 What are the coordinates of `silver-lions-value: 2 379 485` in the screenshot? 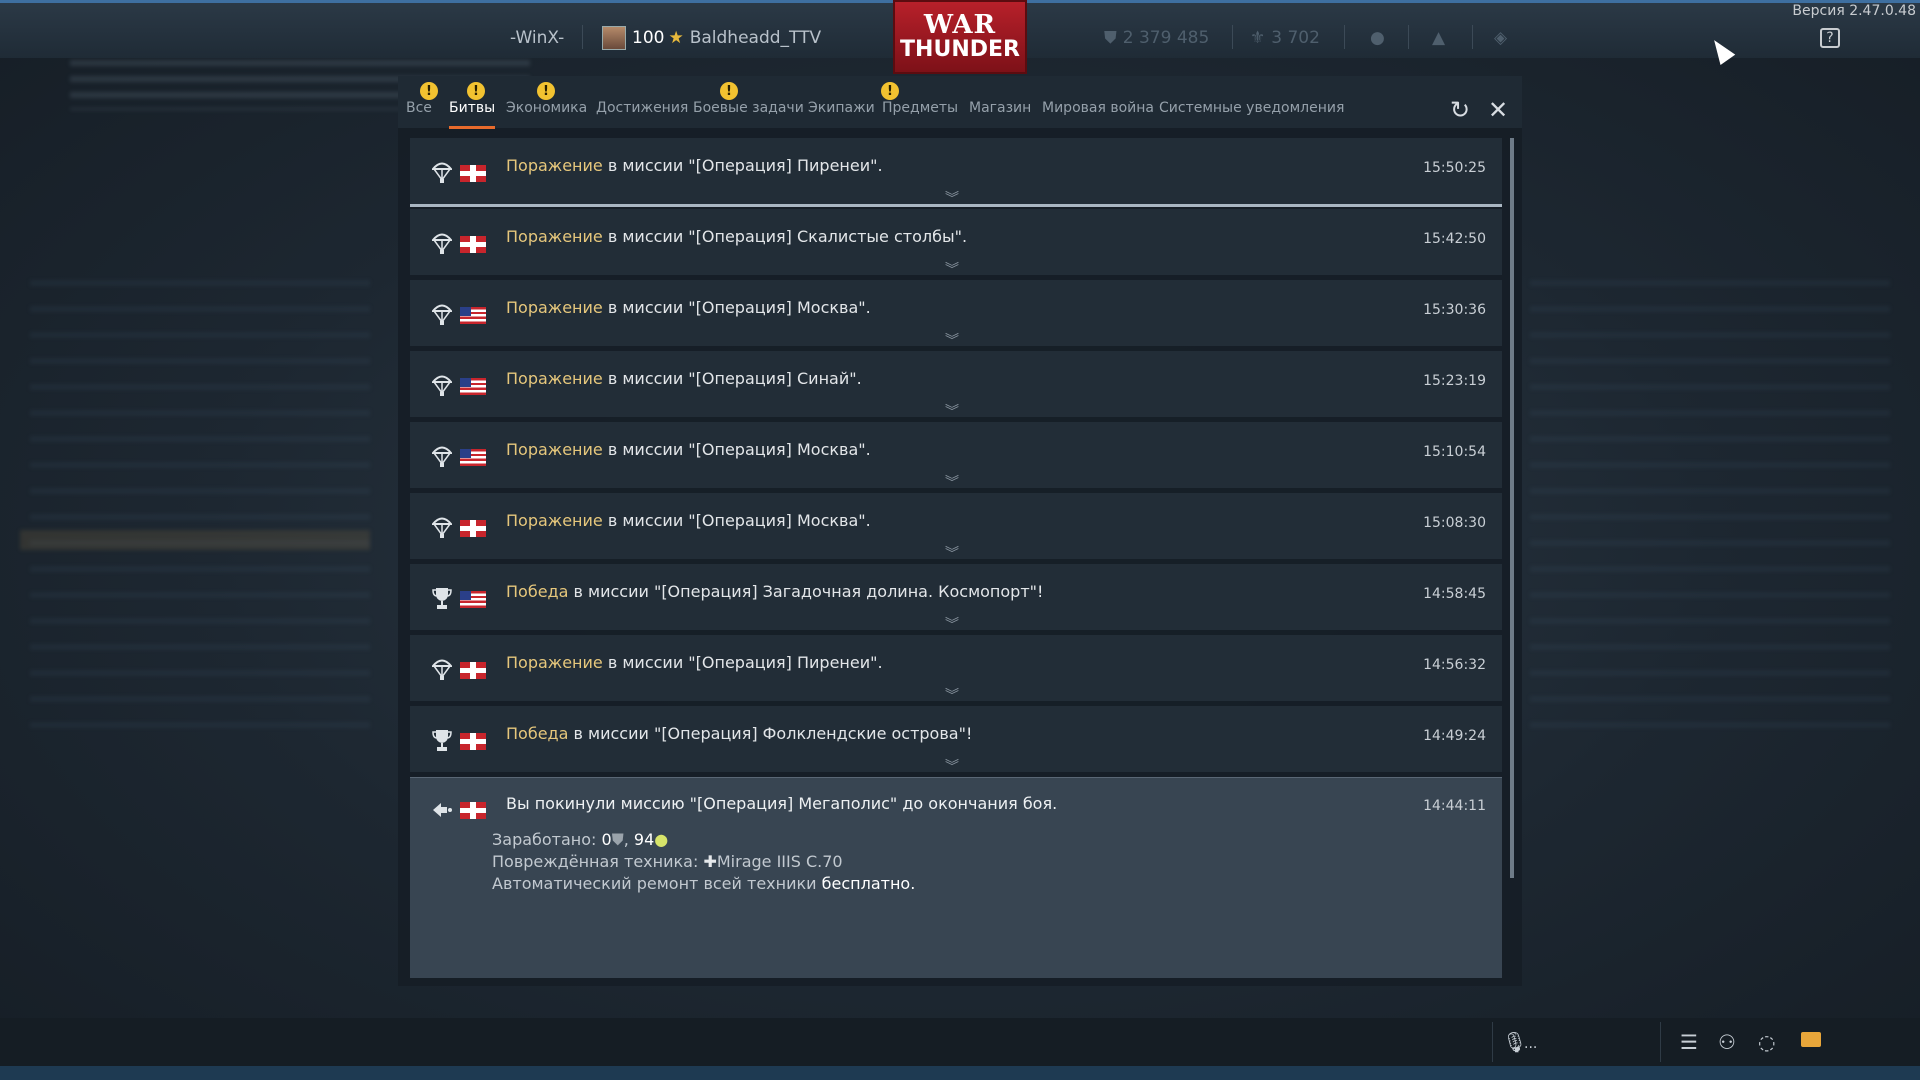 It's located at (1166, 38).